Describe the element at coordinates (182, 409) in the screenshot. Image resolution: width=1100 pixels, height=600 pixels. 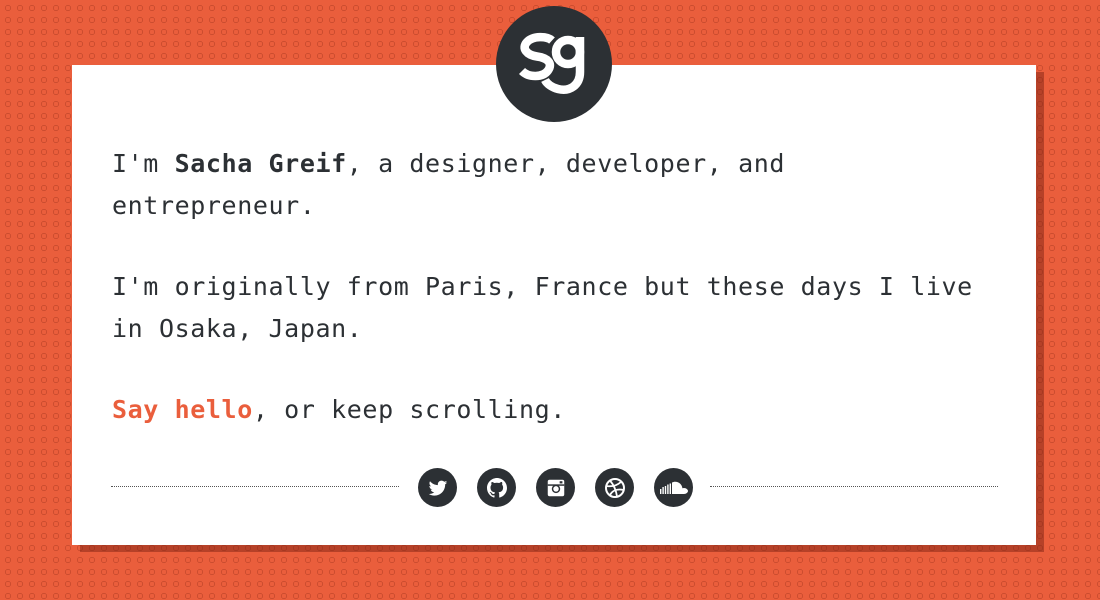
I see `say-hello-link: Say hello` at that location.